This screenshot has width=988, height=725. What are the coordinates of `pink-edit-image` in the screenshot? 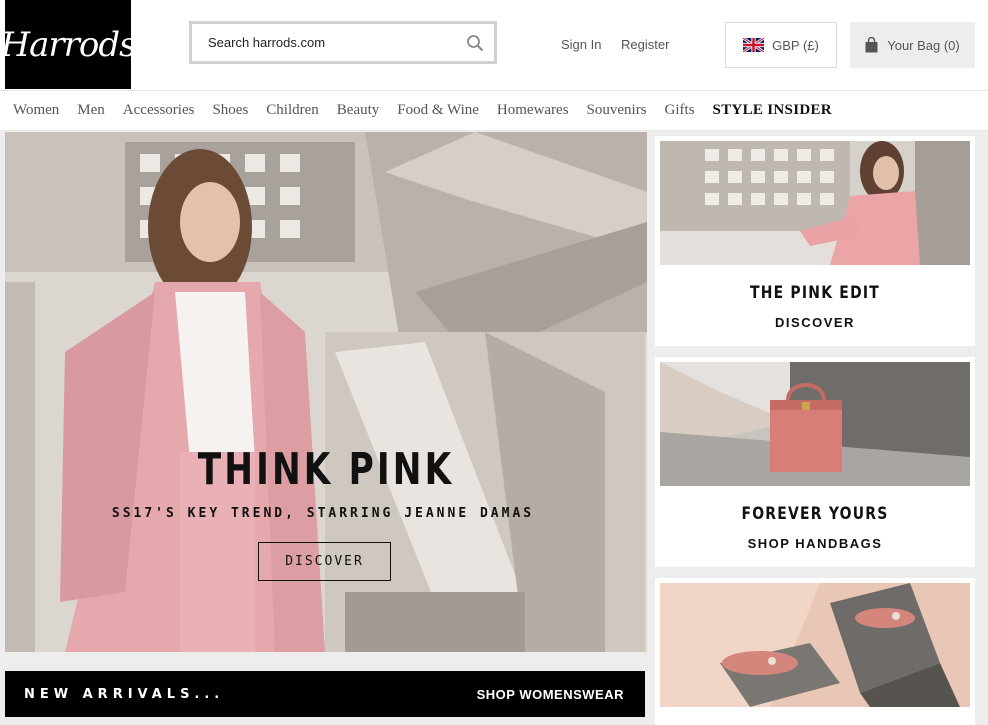 It's located at (815, 203).